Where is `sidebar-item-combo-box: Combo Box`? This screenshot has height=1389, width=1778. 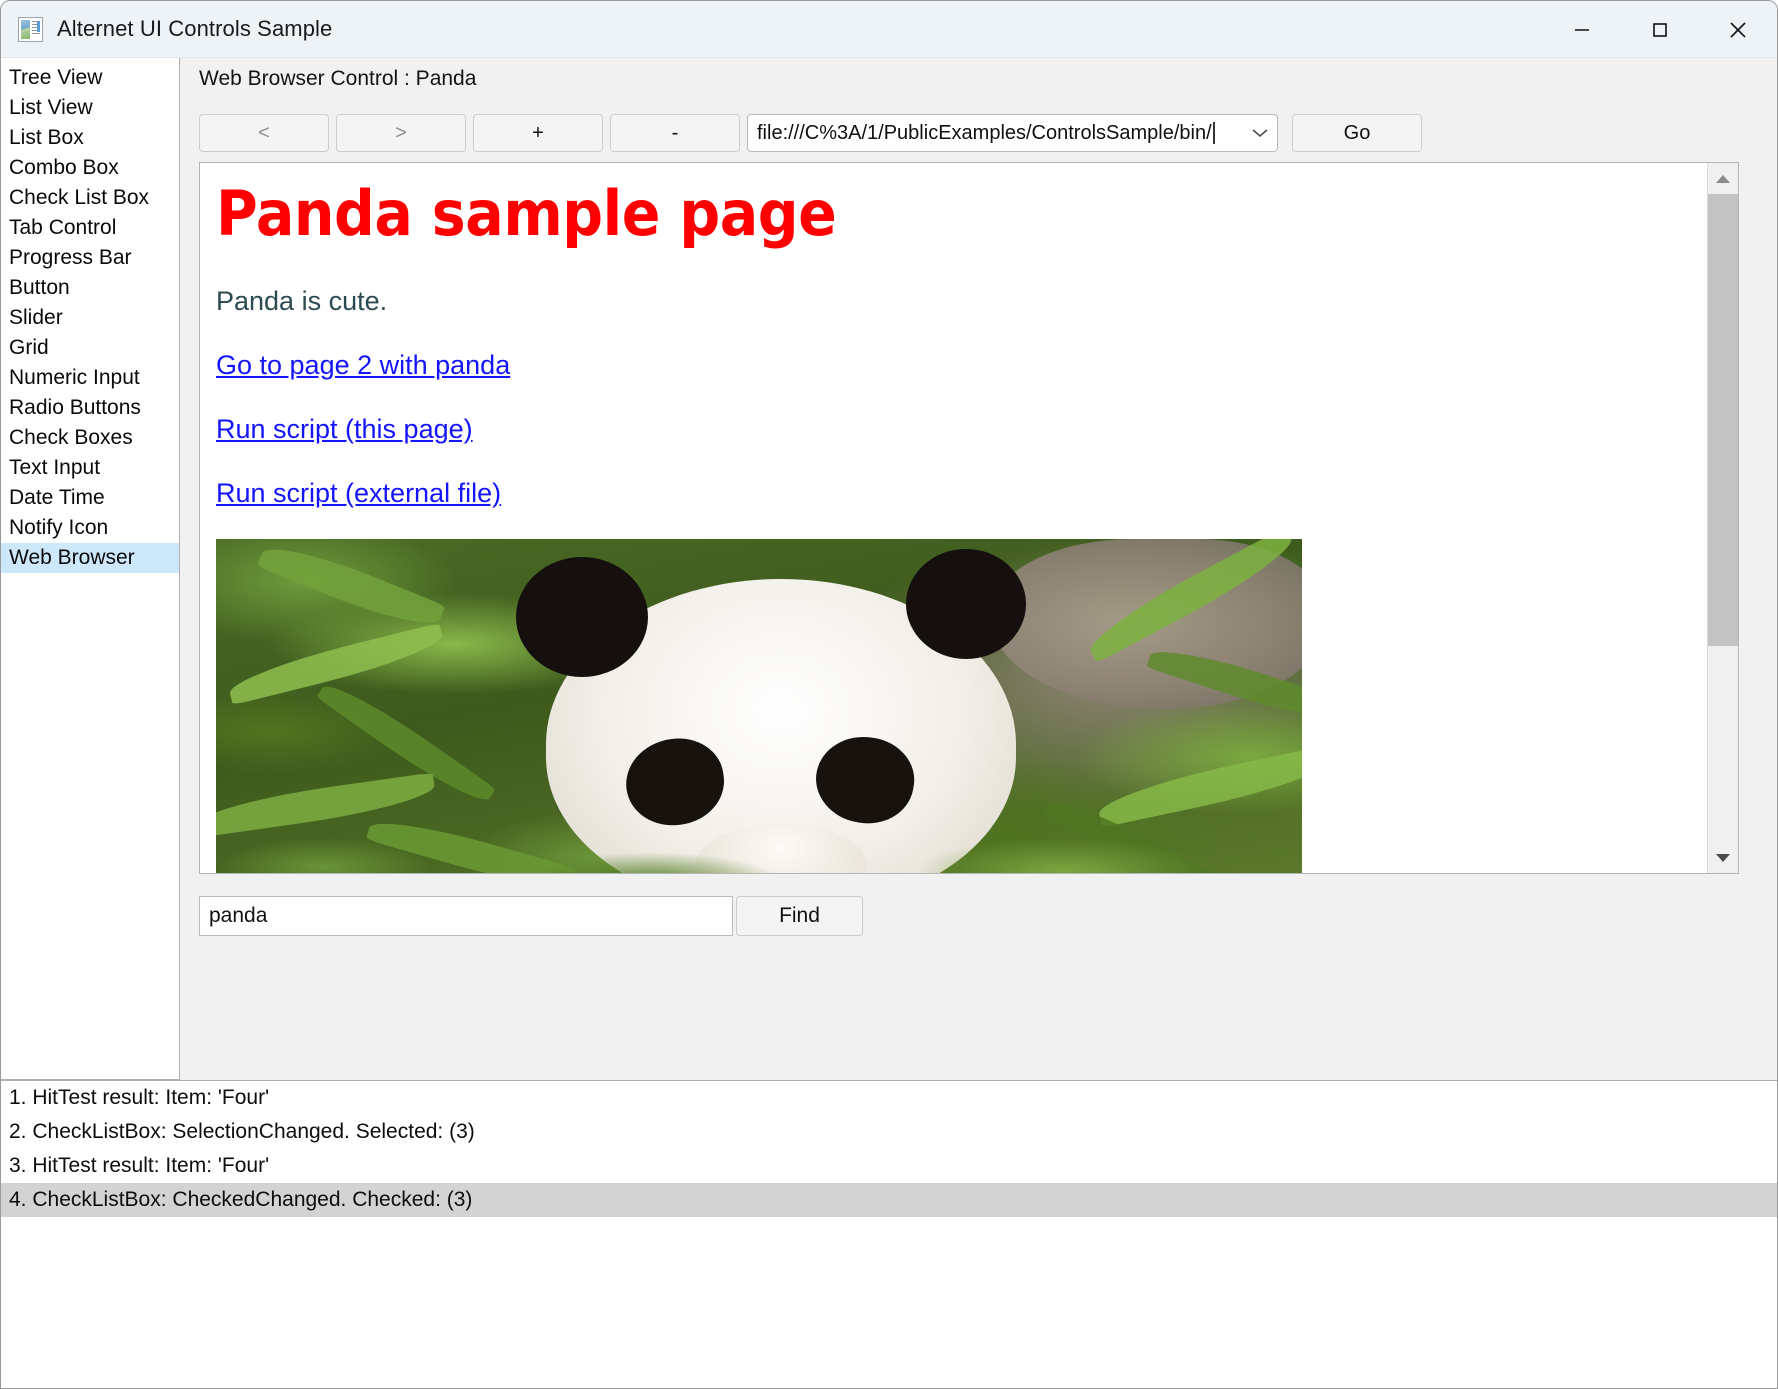 sidebar-item-combo-box: Combo Box is located at coordinates (90, 168).